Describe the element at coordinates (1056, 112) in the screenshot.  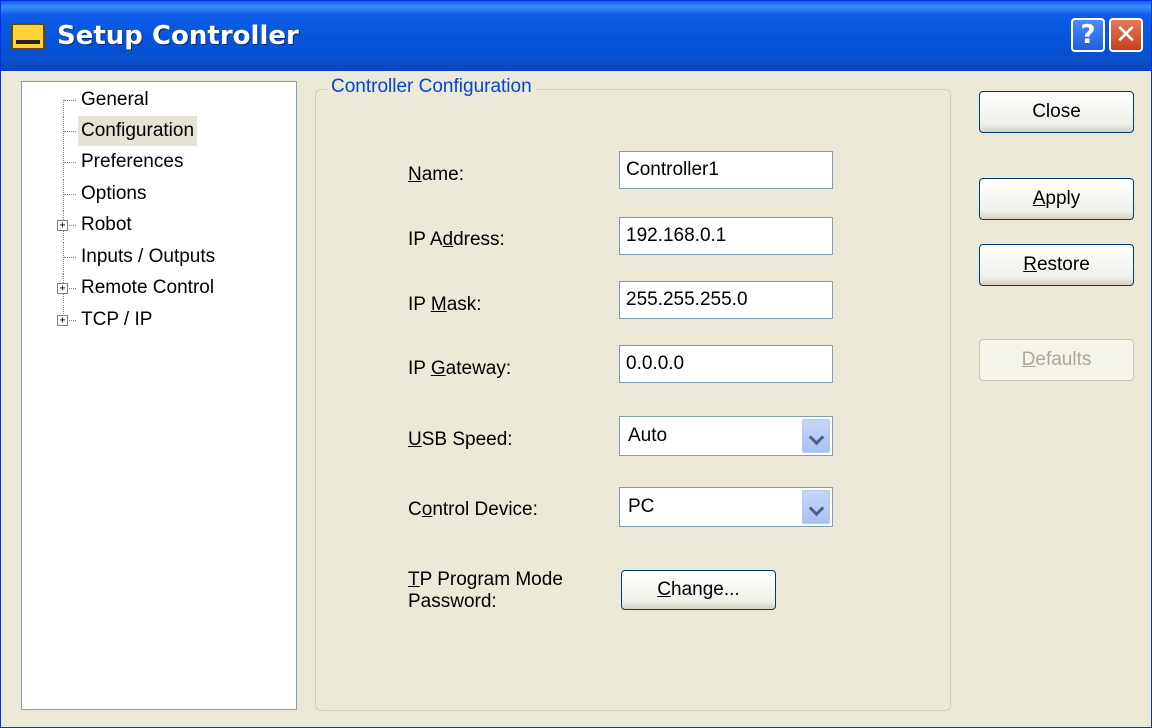
I see `close-button: Close` at that location.